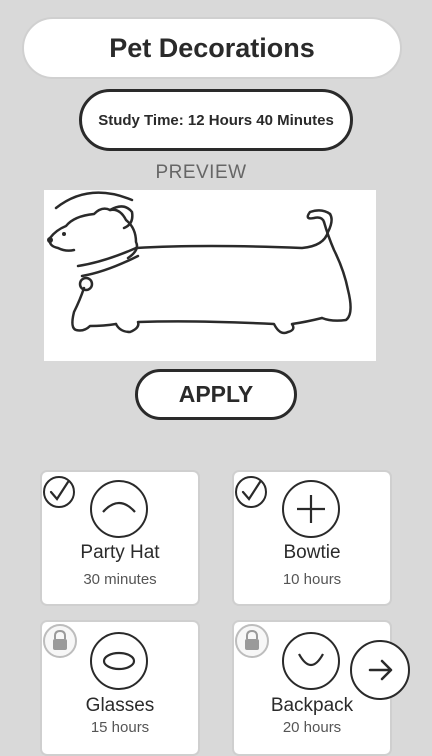 The height and width of the screenshot is (756, 432). Describe the element at coordinates (216, 394) in the screenshot. I see `apply-button: APPLY` at that location.